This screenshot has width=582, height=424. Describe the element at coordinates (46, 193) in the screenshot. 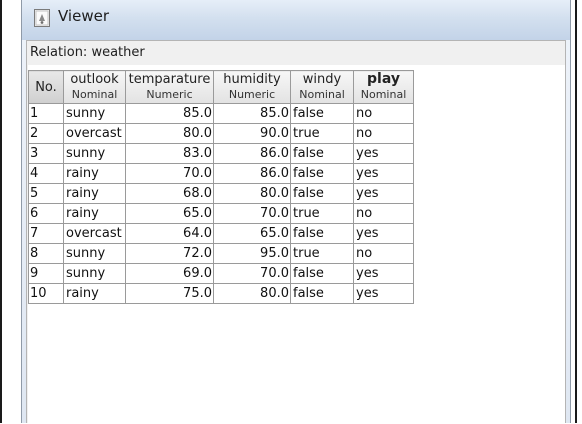

I see `row-number-cell: 5` at that location.